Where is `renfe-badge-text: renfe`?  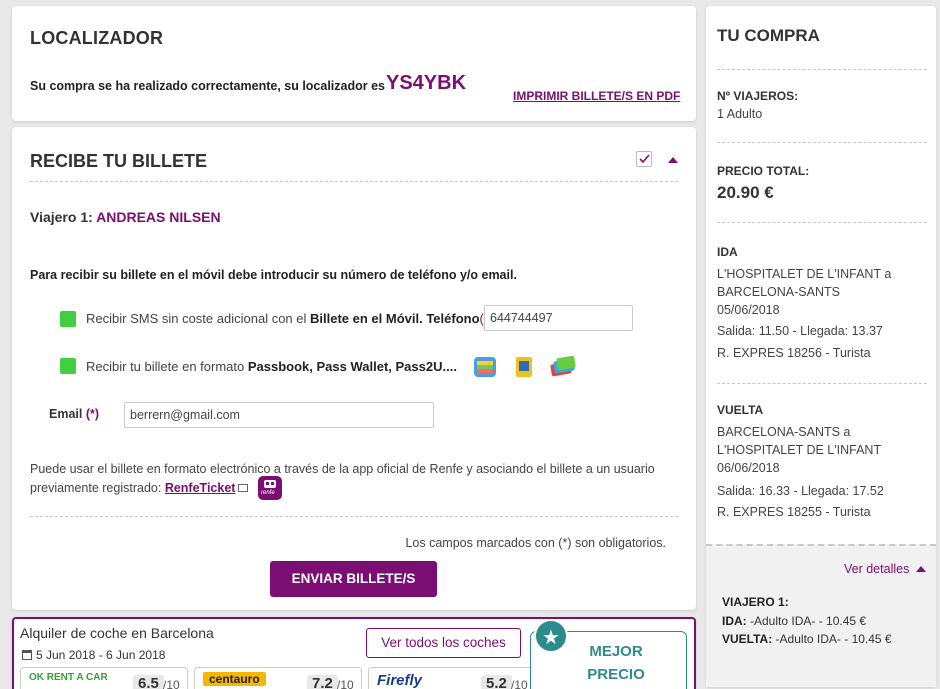 renfe-badge-text: renfe is located at coordinates (268, 493).